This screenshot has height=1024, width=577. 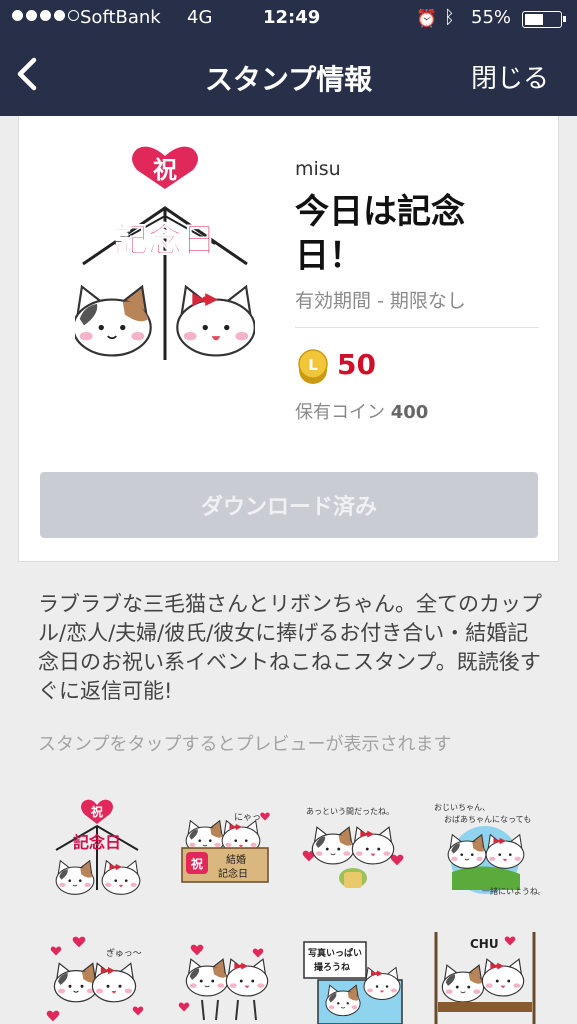 I want to click on sticker-preview-item: にゃっ 祝 結婚 記念日, so click(x=229, y=845).